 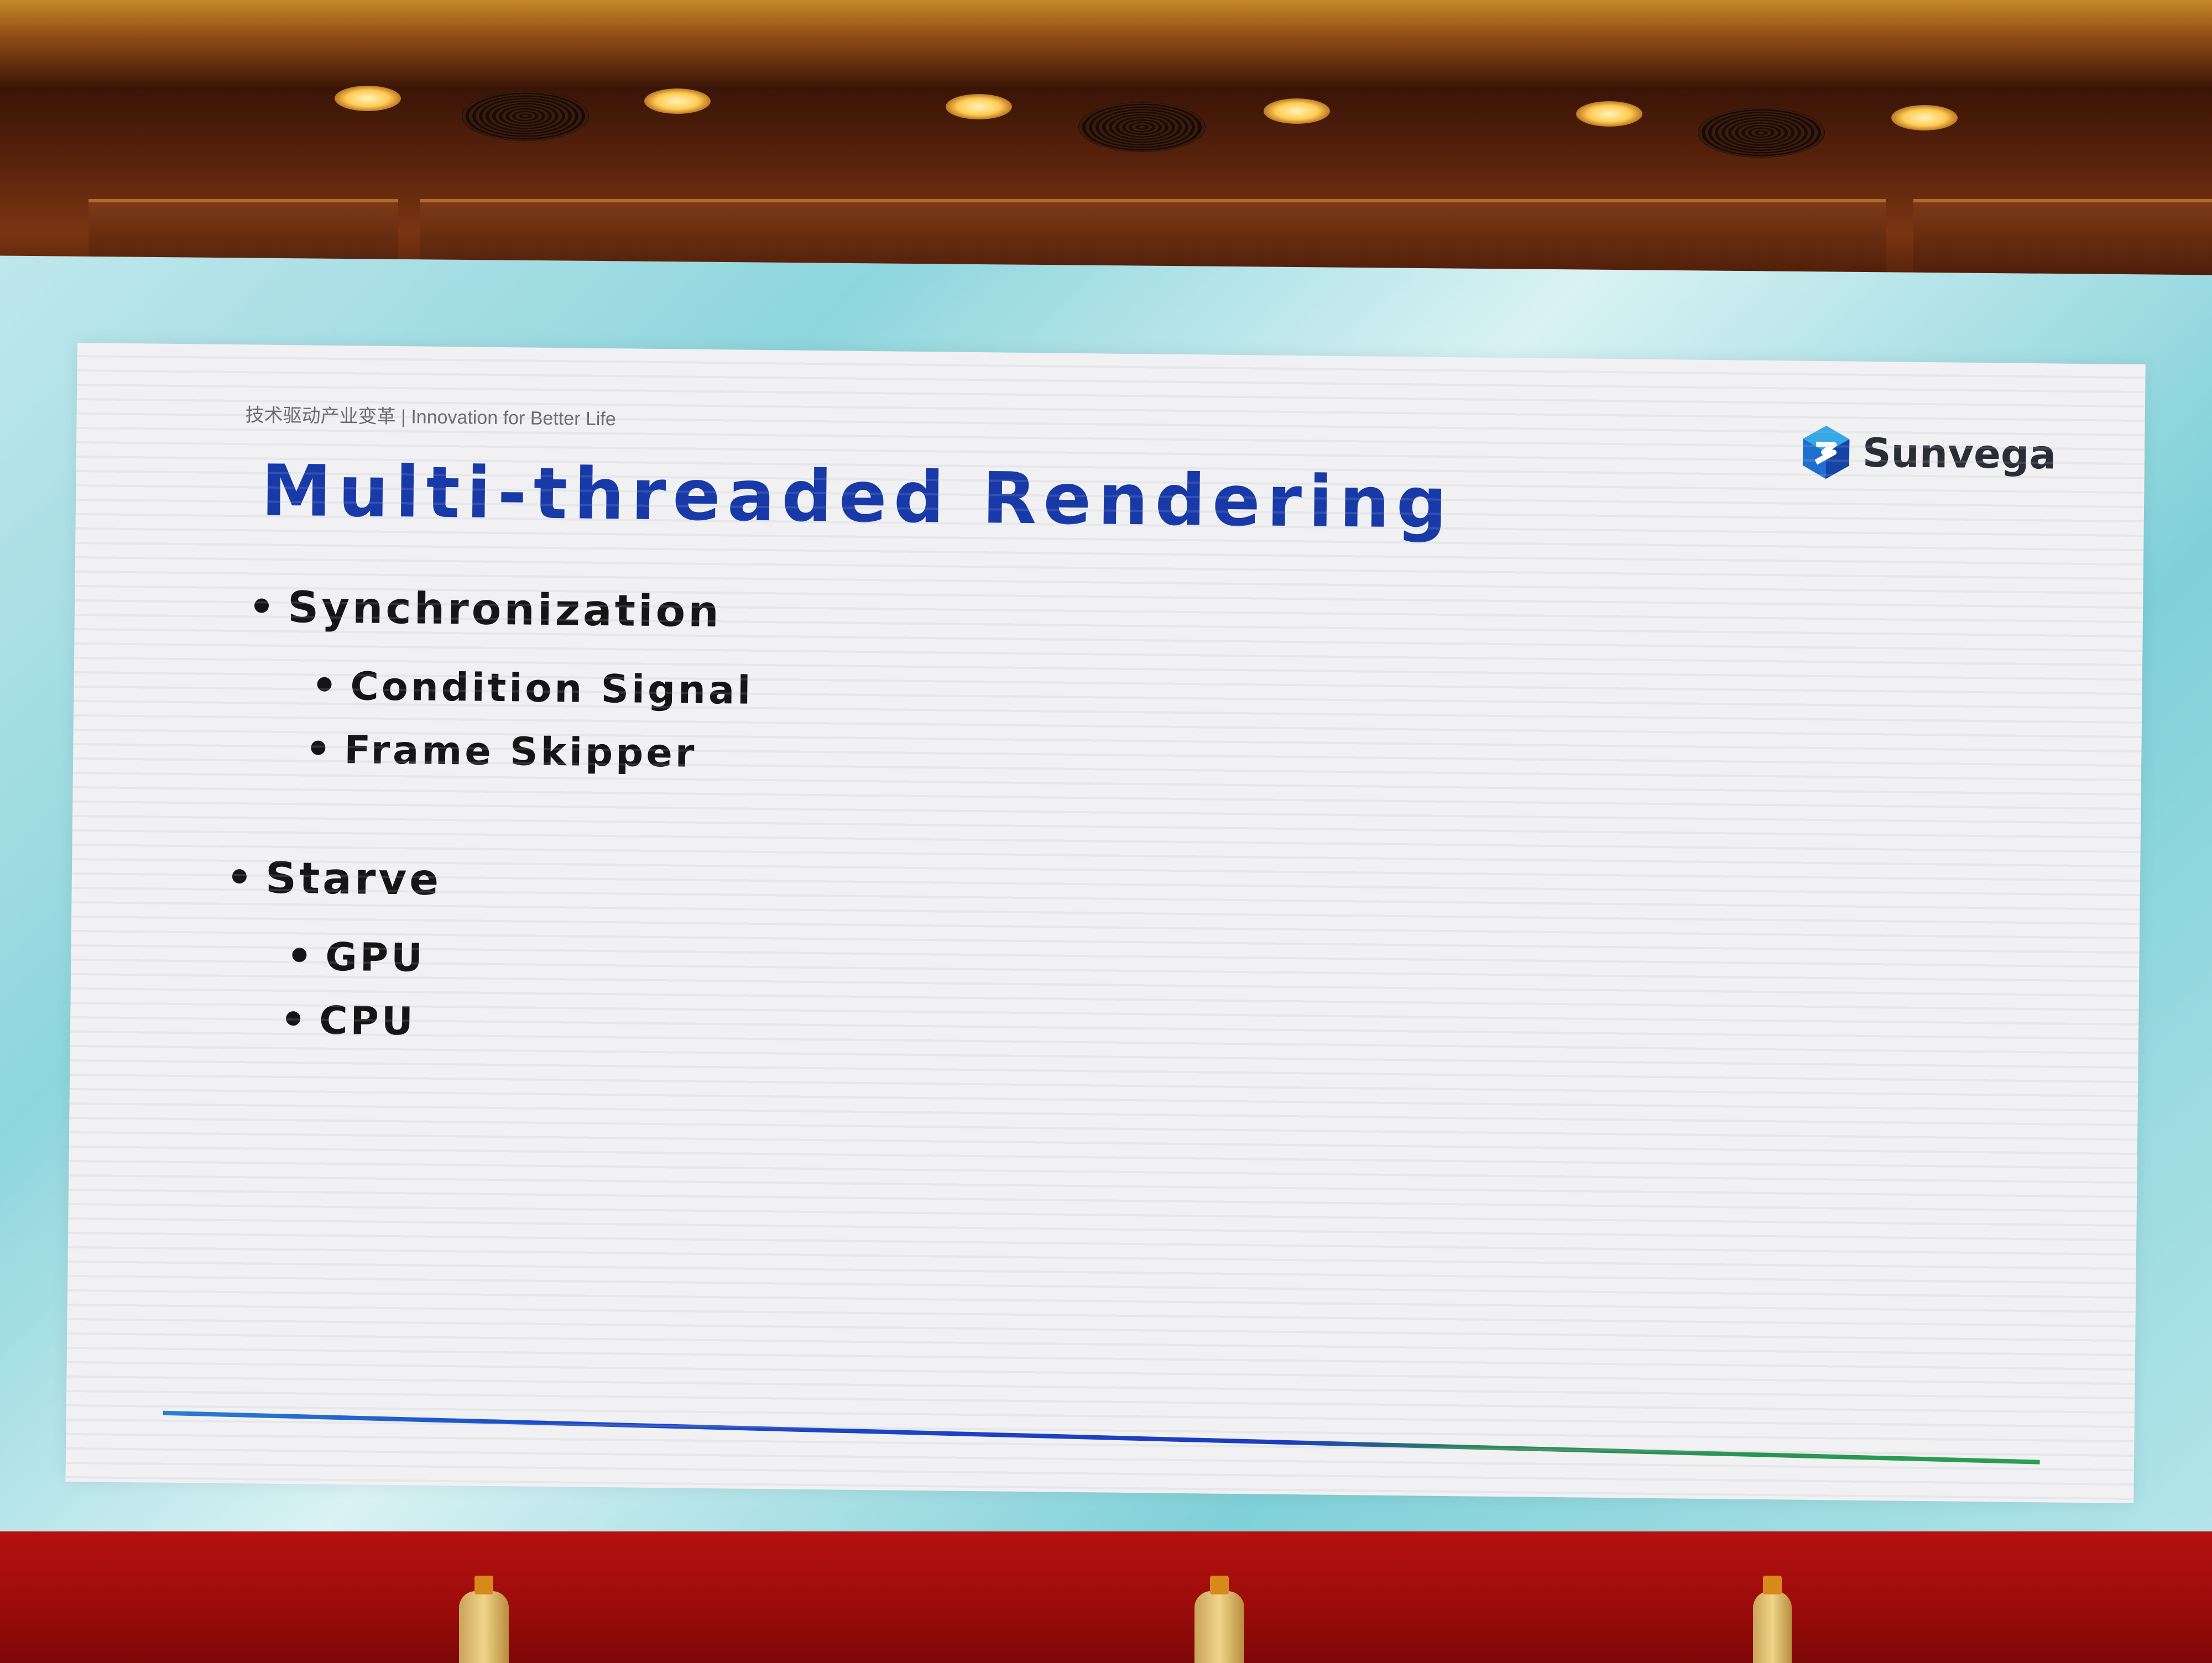 I want to click on bullet-label: Frame Skipper, so click(x=520, y=752).